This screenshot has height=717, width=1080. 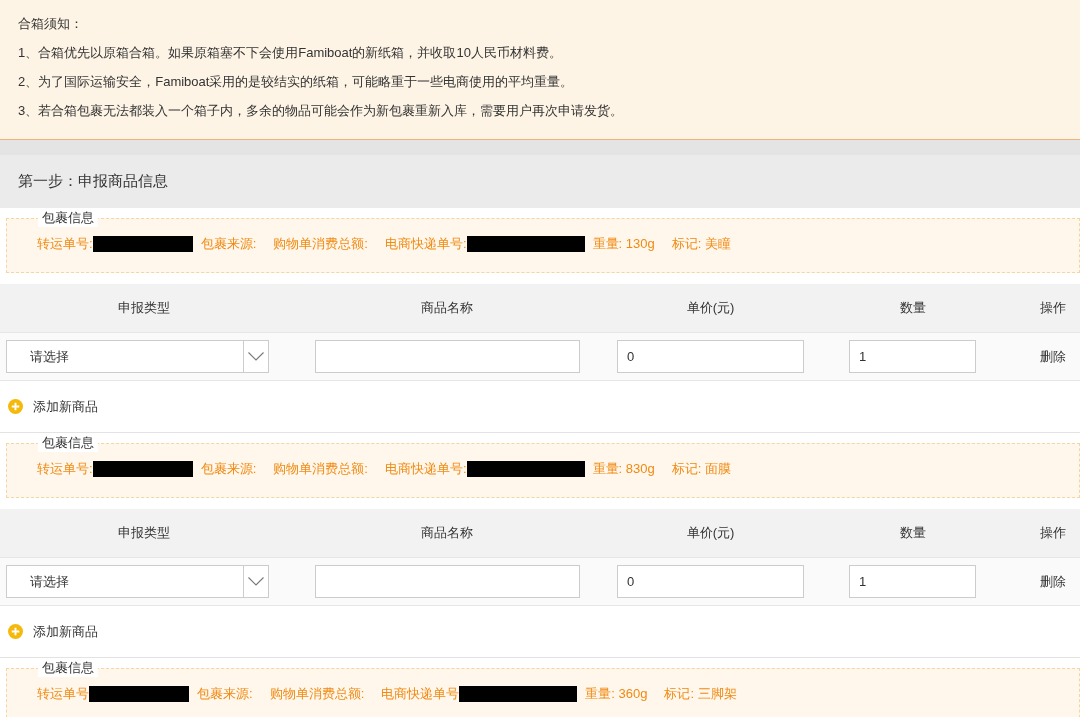 I want to click on parcel-field: 重量: 130g, so click(x=623, y=244).